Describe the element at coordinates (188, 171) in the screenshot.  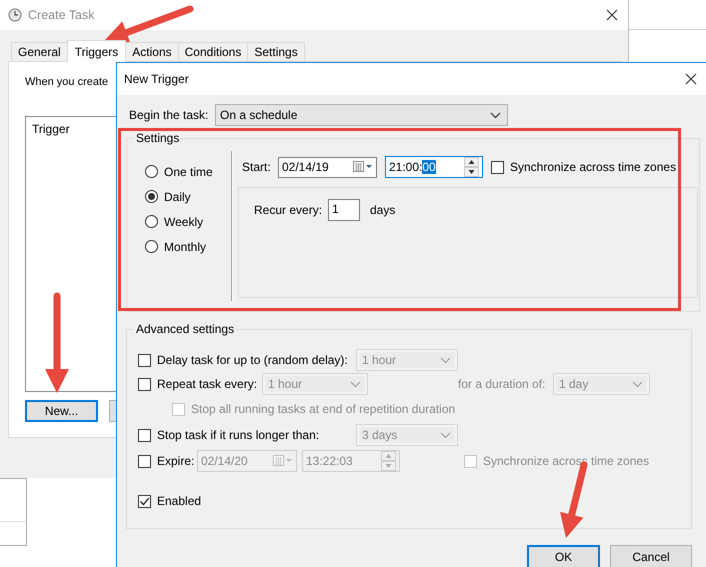
I see `radio-label: One time` at that location.